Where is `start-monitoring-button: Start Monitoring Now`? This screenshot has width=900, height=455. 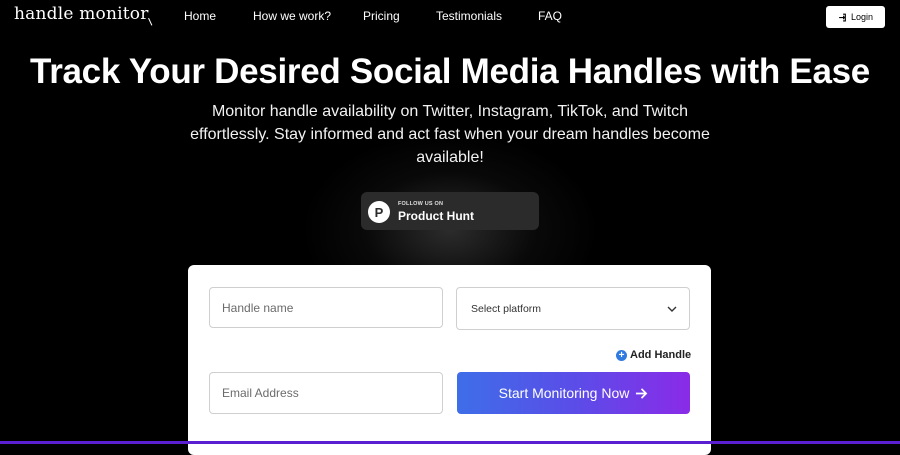
start-monitoring-button: Start Monitoring Now is located at coordinates (573, 393).